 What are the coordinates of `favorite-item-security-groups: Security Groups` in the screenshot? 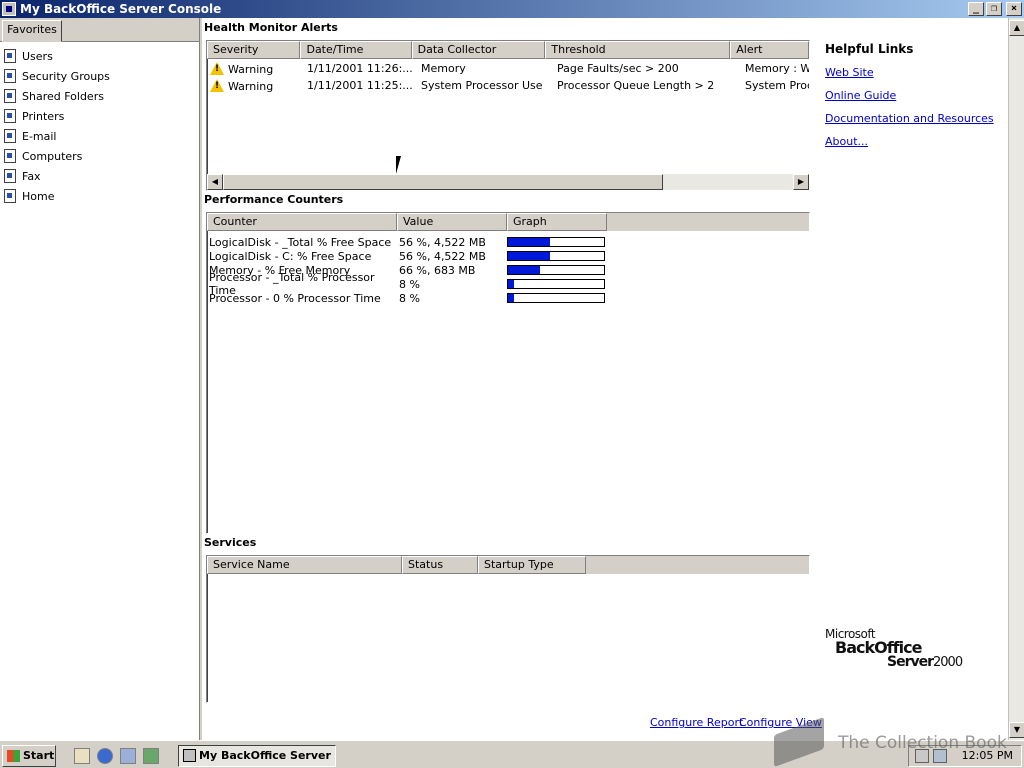 It's located at (99, 76).